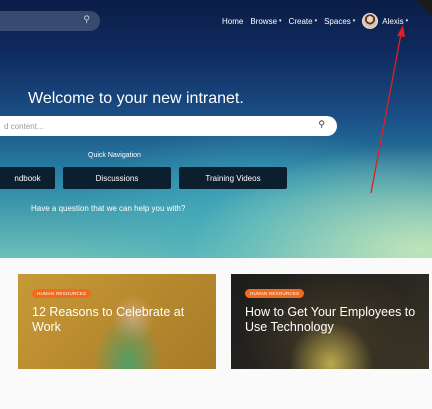  I want to click on article-title: 12 Reasons to Celebrate at Work, so click(122, 320).